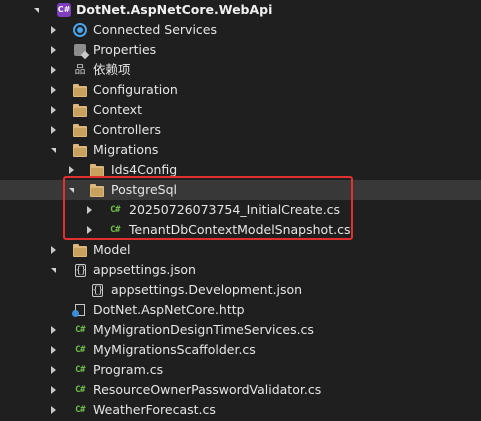 The height and width of the screenshot is (421, 481). What do you see at coordinates (154, 409) in the screenshot?
I see `tree-item-label: WeatherForecast.cs` at bounding box center [154, 409].